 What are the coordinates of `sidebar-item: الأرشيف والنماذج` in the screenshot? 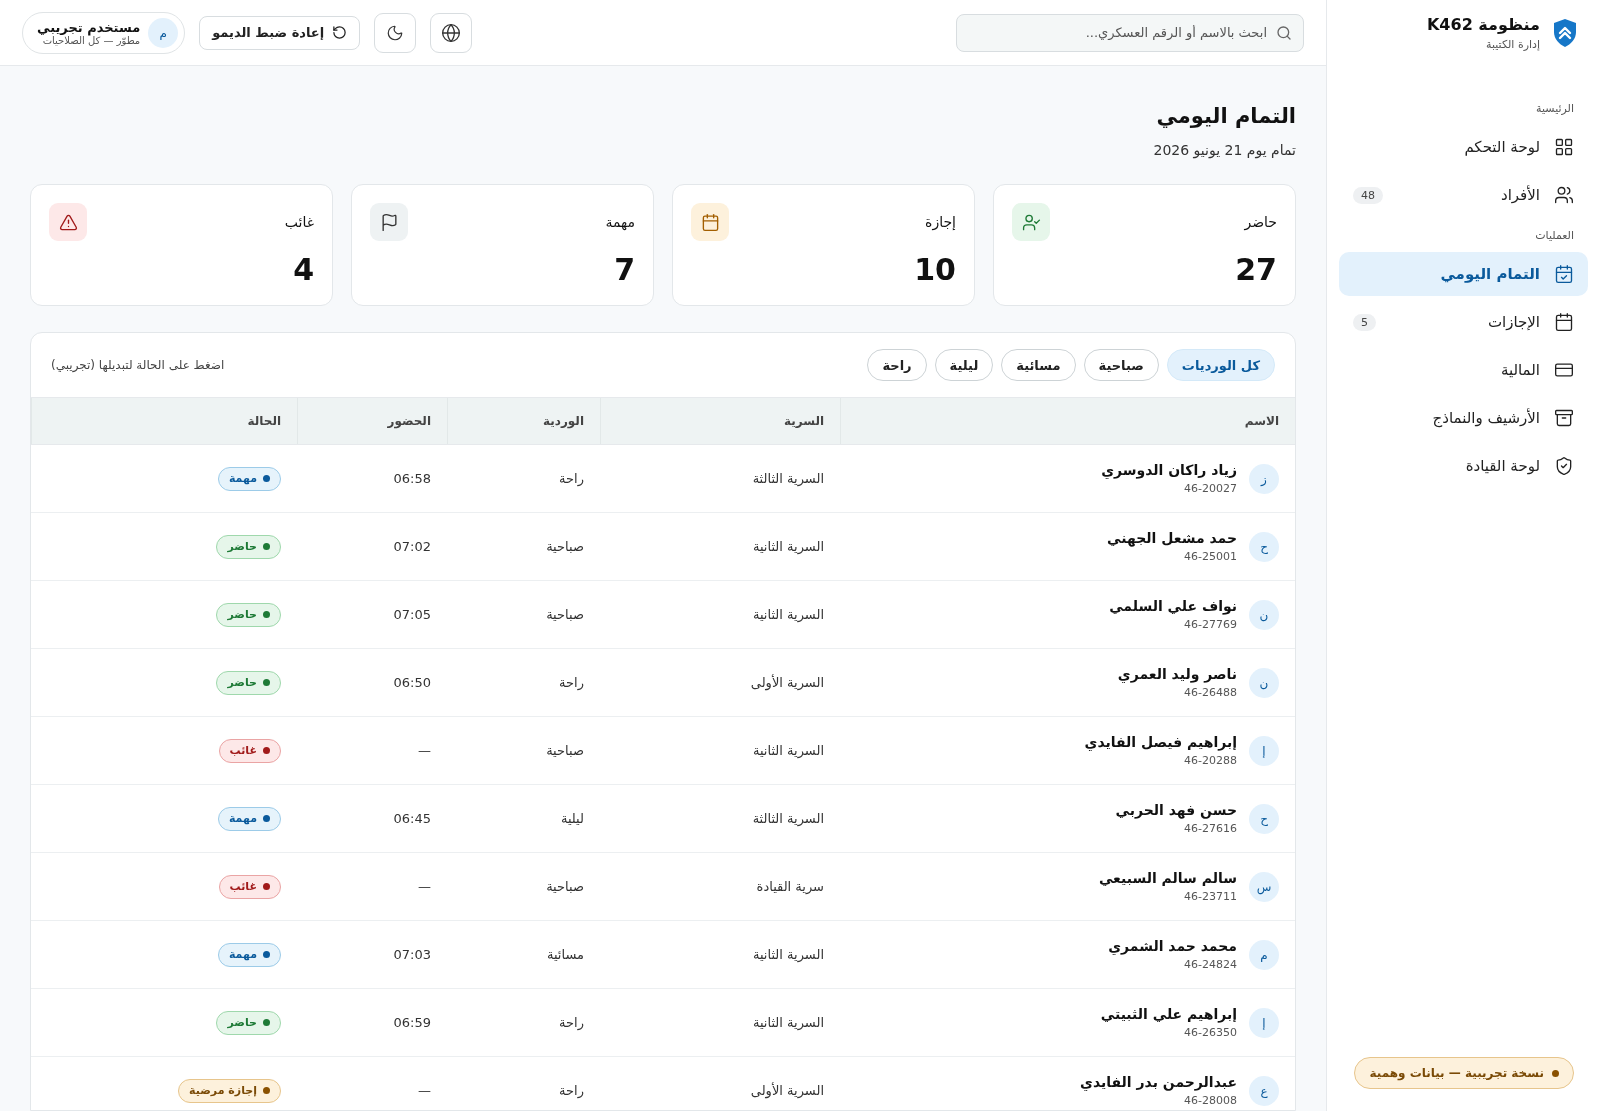 It's located at (1463, 418).